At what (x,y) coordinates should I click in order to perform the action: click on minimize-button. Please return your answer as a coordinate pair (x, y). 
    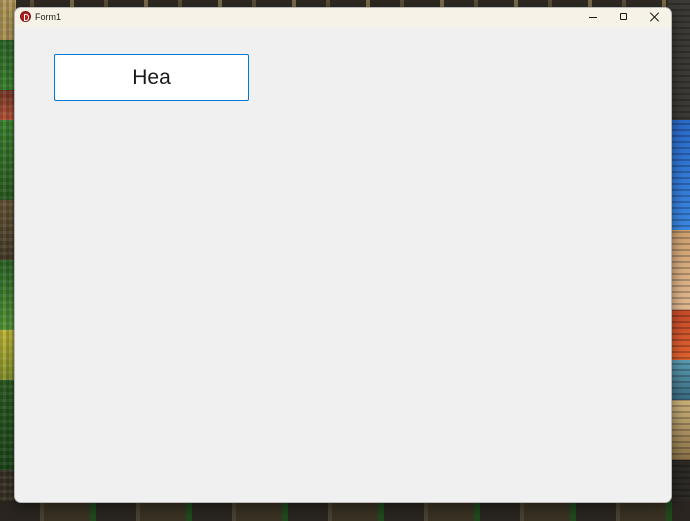
    Looking at the image, I should click on (593, 17).